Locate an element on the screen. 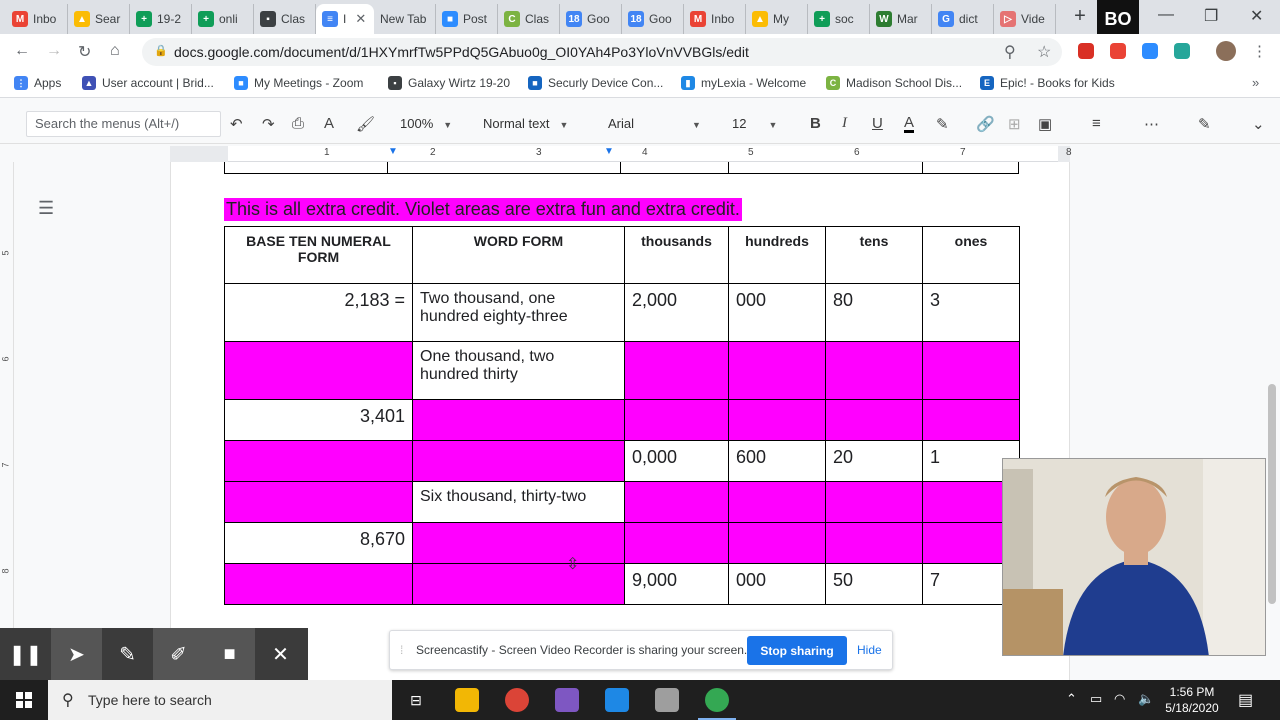  pause-icon: ❚❚ is located at coordinates (25, 654).